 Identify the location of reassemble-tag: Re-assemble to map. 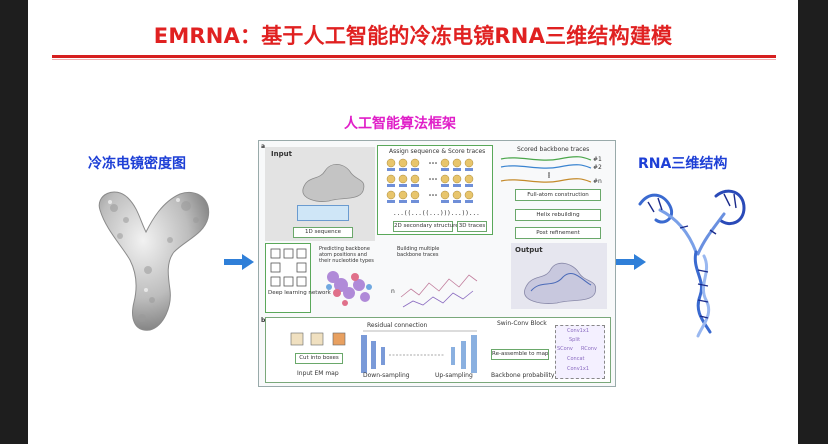
(520, 354).